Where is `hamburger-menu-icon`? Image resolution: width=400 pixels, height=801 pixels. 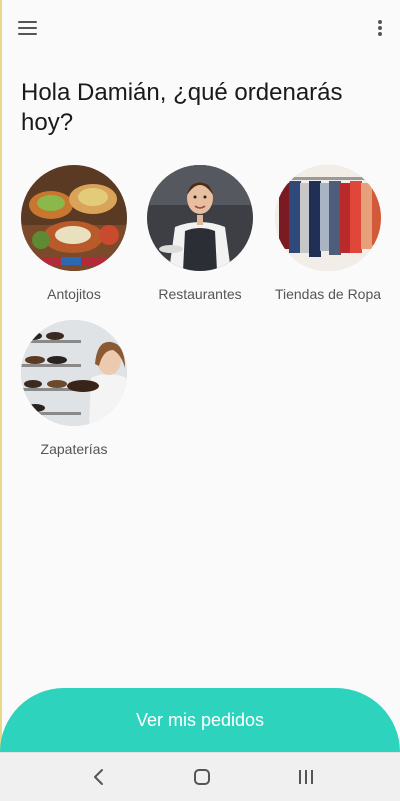
hamburger-menu-icon is located at coordinates (28, 28).